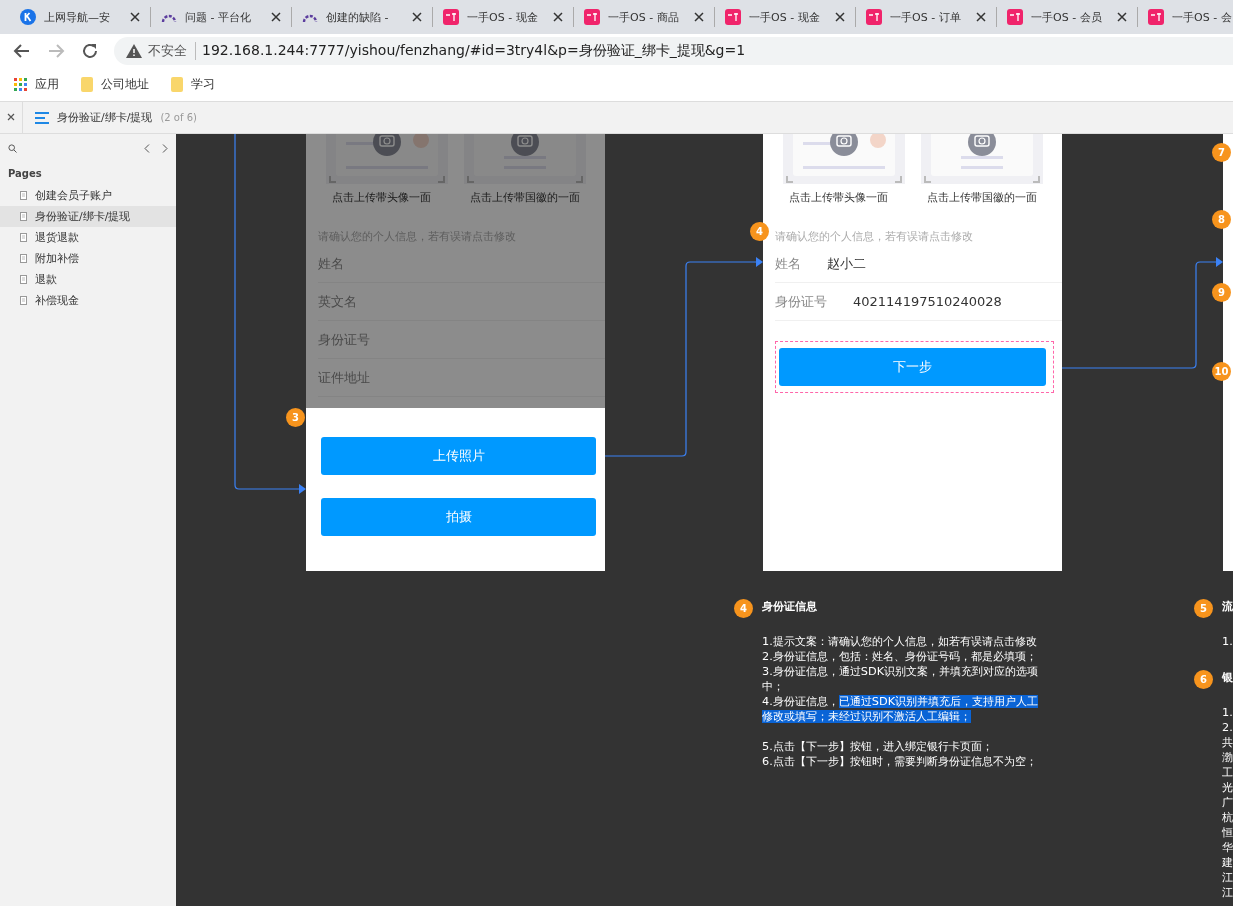 Image resolution: width=1233 pixels, height=906 pixels. Describe the element at coordinates (790, 606) in the screenshot. I see `note-title: 身份证信息` at that location.